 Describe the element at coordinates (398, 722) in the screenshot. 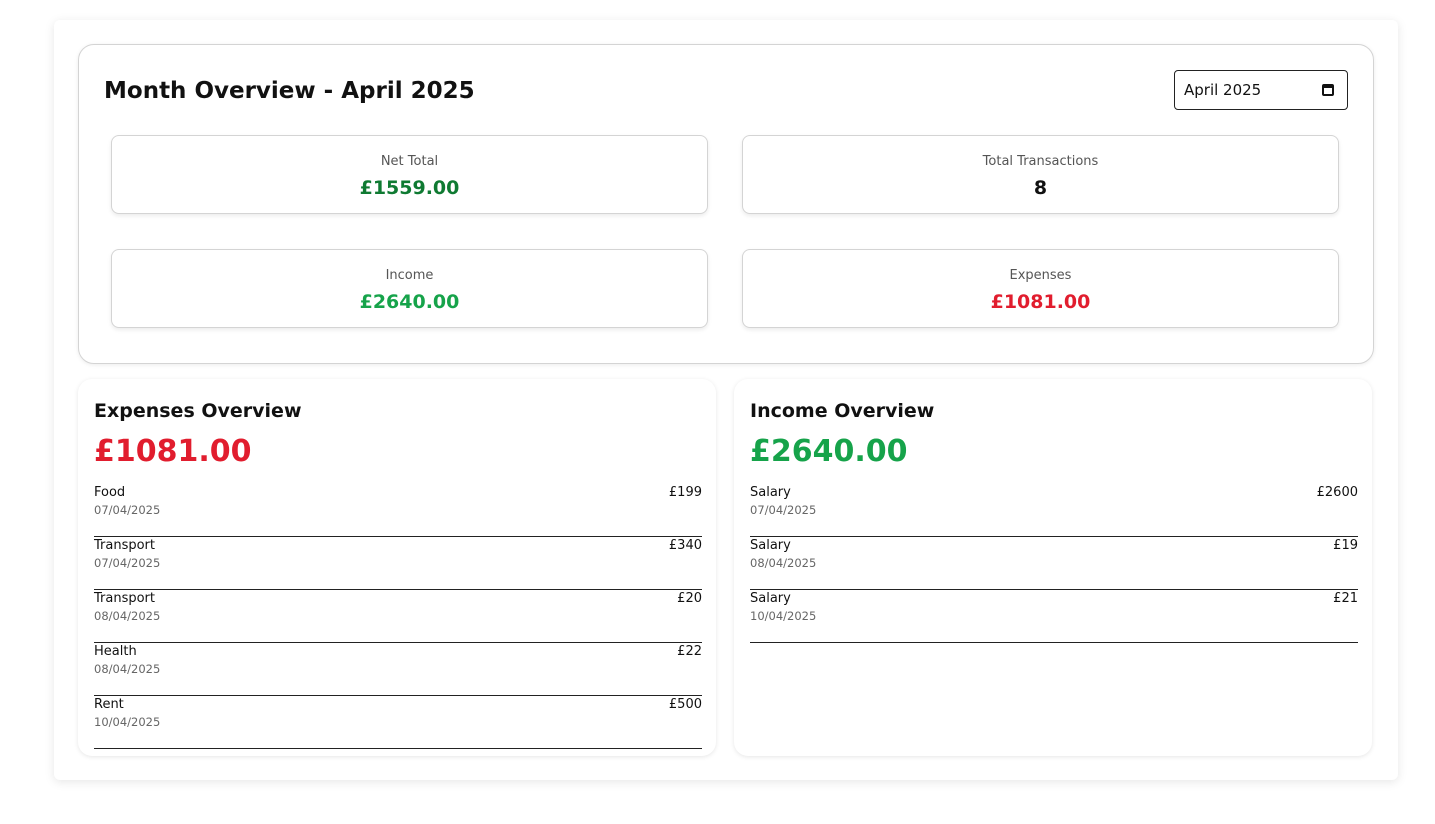

I see `expense-list-item: Rent 10/04/2025 £500` at that location.